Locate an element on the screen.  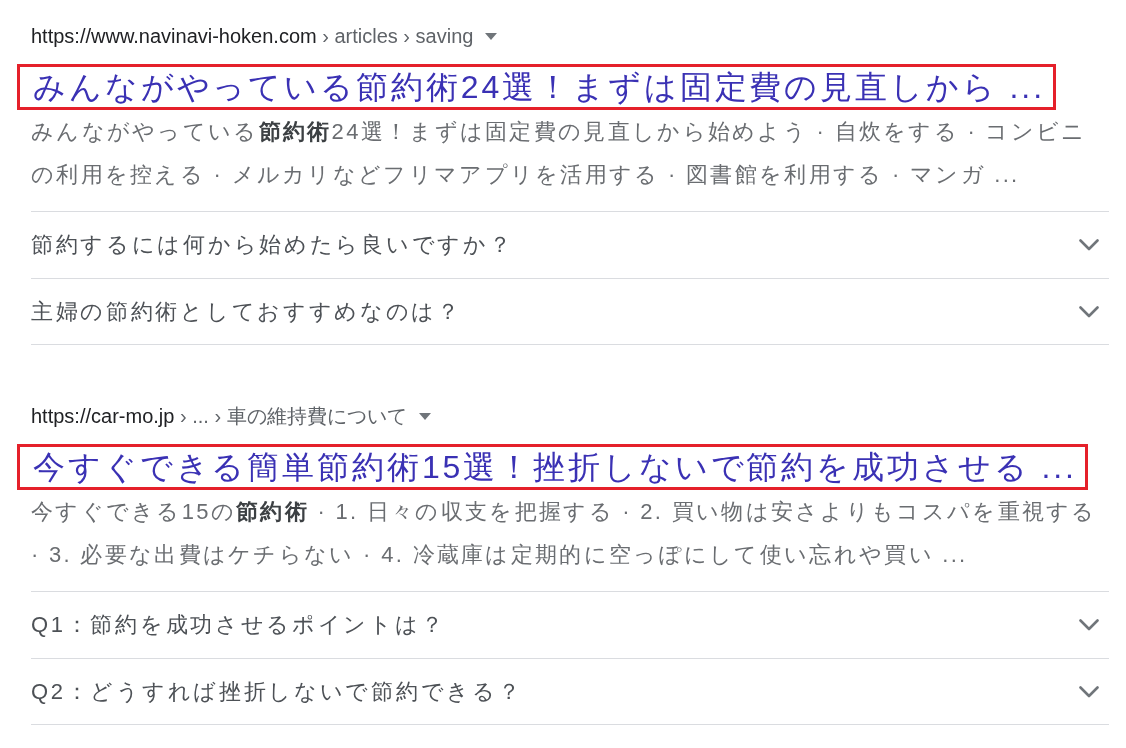
faq-question: 節約するには何から始めたら良いですか？ is located at coordinates (570, 244).